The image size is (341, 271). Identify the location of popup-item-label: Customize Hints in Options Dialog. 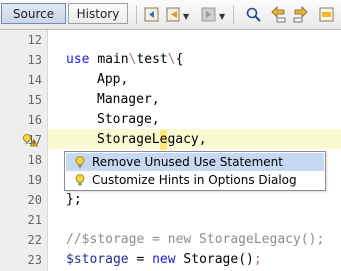
(194, 180).